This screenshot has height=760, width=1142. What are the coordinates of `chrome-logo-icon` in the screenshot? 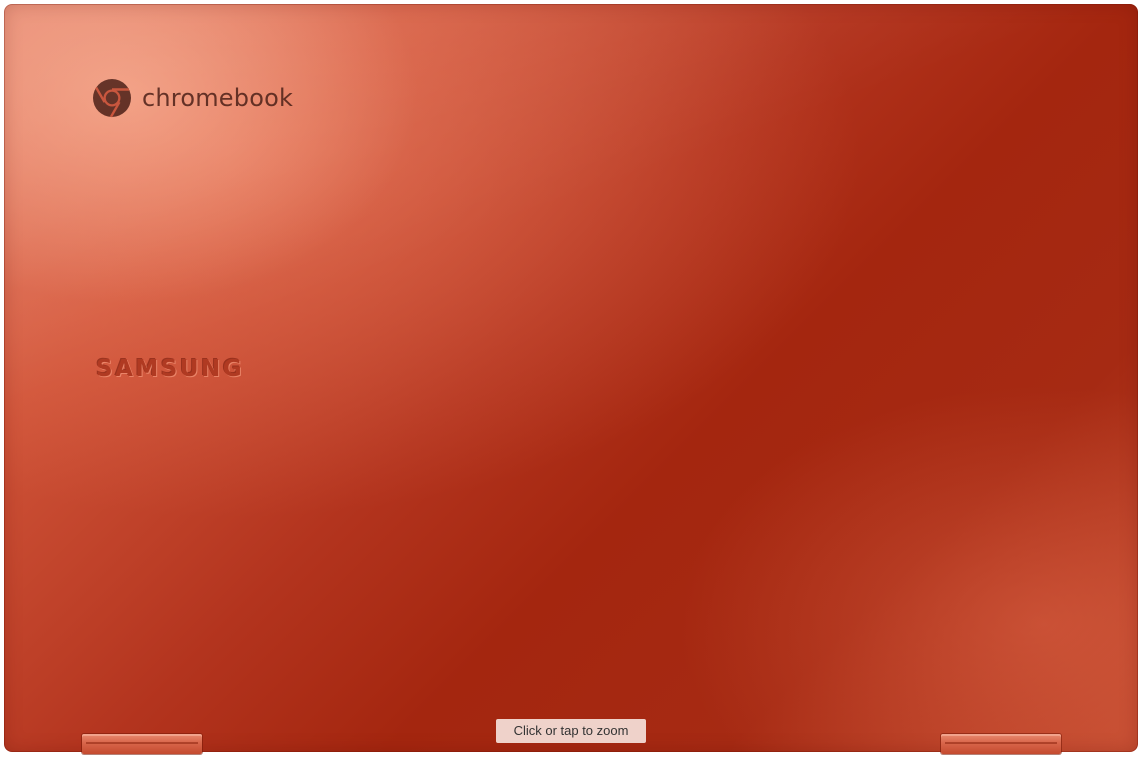 It's located at (112, 98).